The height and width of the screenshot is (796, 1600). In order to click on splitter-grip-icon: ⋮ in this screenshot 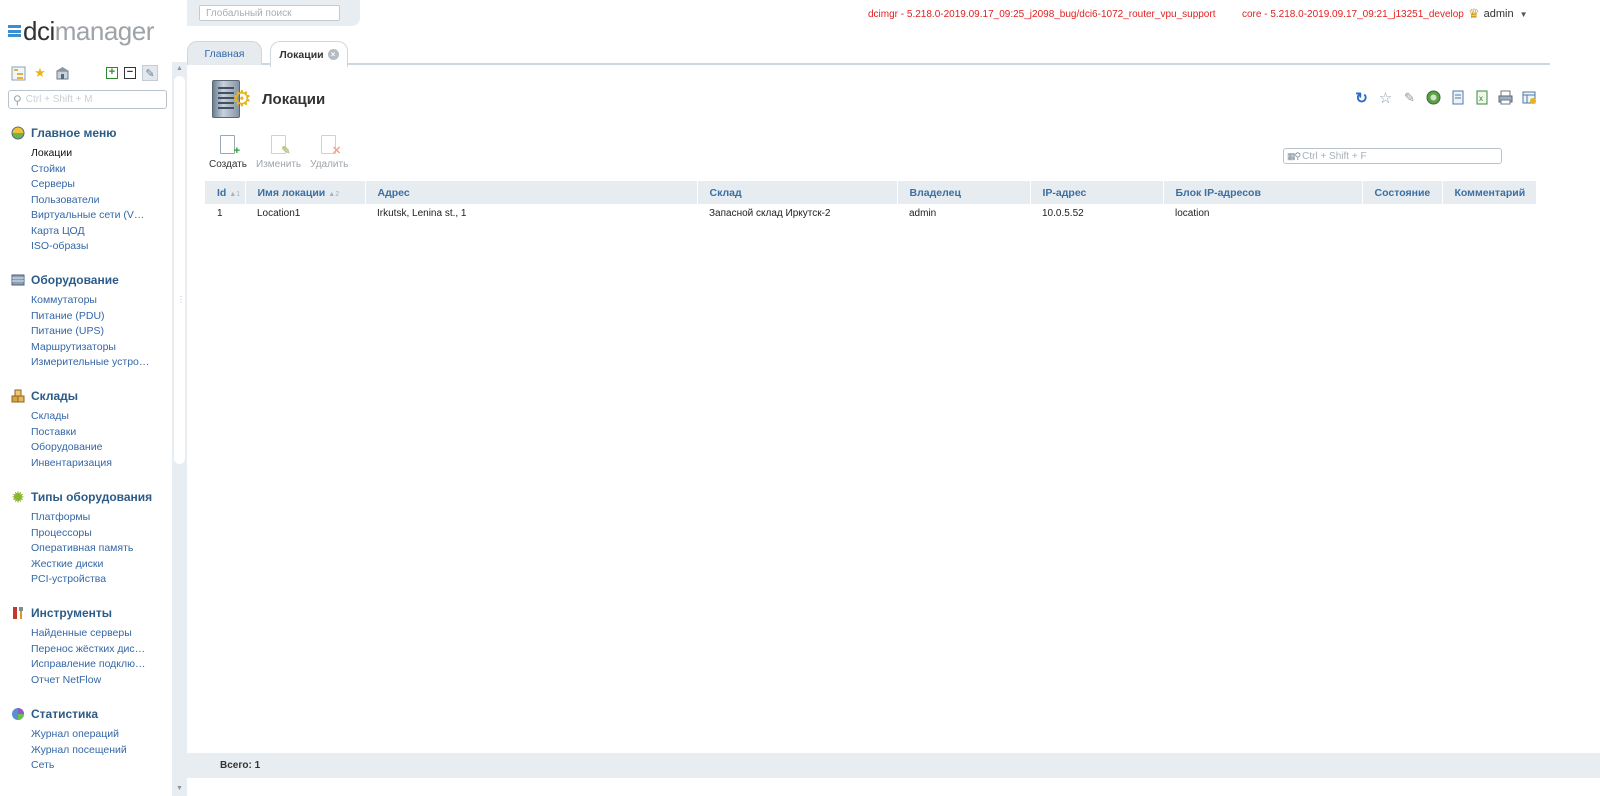, I will do `click(181, 299)`.